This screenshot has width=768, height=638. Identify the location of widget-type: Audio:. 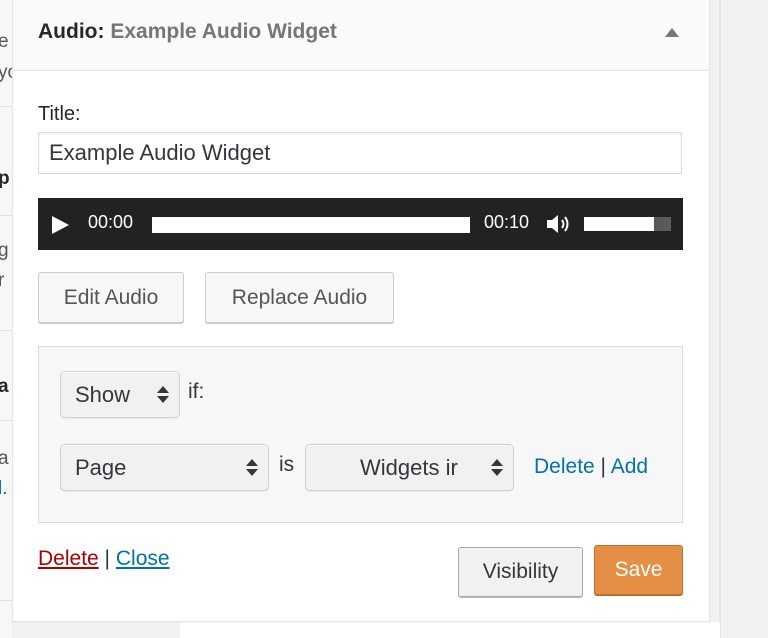
(71, 31).